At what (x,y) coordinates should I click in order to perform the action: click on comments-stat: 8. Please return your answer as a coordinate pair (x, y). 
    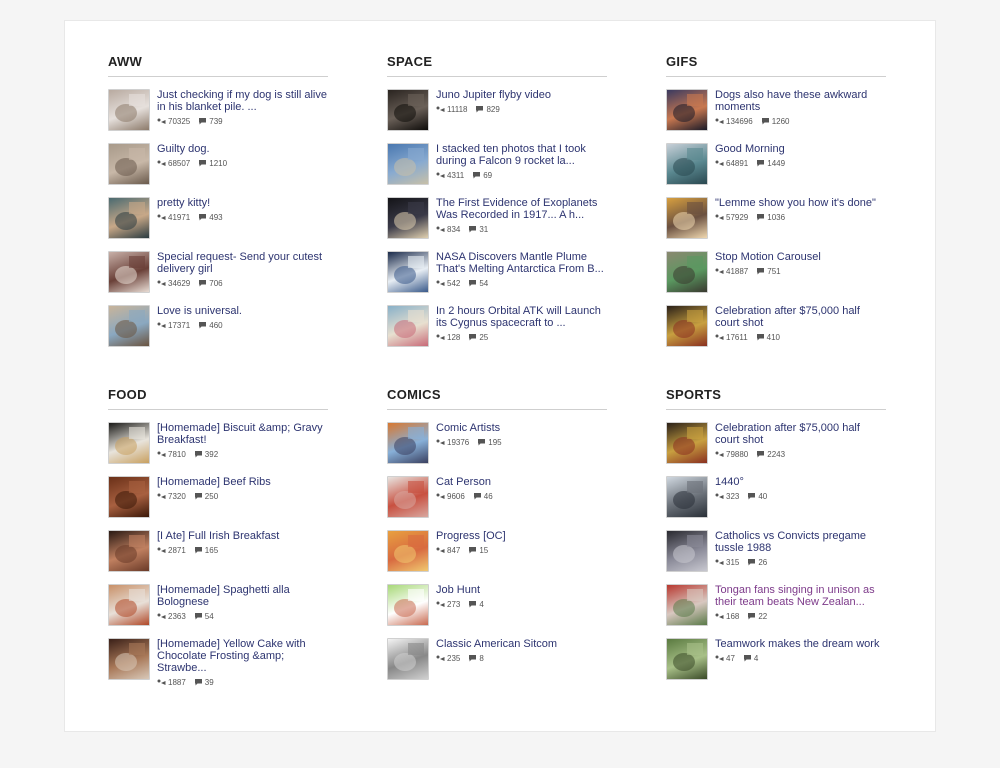
    Looking at the image, I should click on (476, 658).